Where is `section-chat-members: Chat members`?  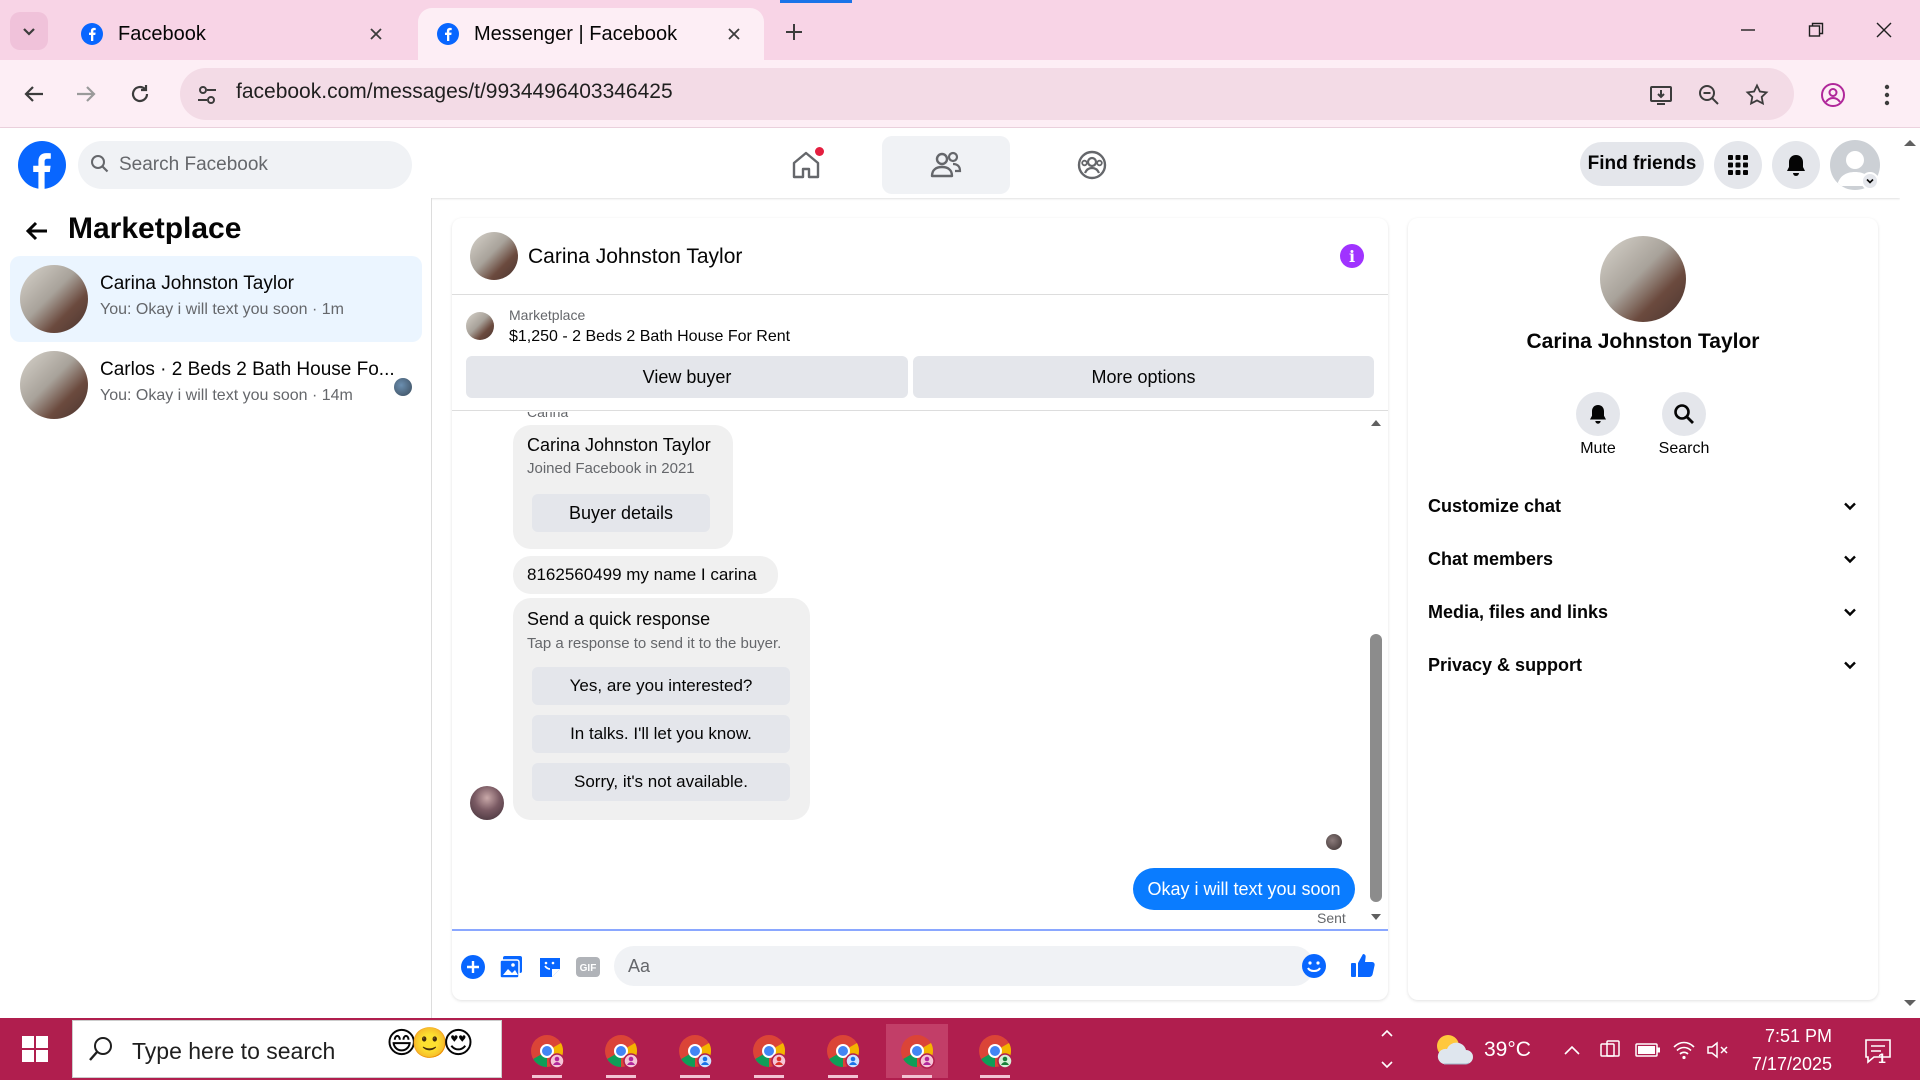 section-chat-members: Chat members is located at coordinates (1643, 559).